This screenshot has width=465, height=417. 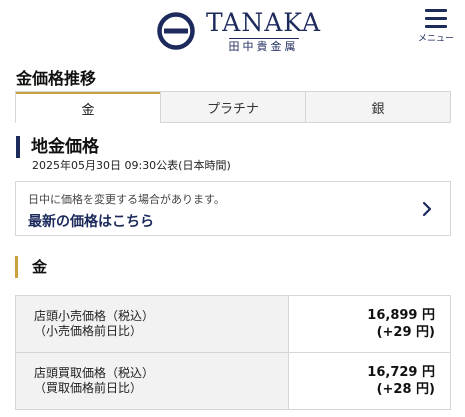 What do you see at coordinates (176, 31) in the screenshot?
I see `tanaka-logo-mark-icon` at bounding box center [176, 31].